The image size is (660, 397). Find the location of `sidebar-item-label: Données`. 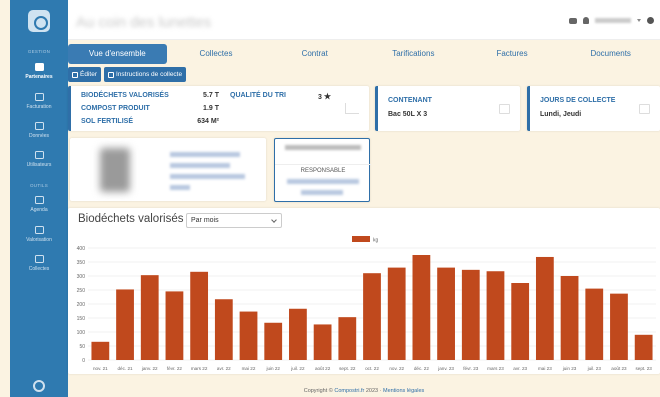

sidebar-item-label: Données is located at coordinates (38, 136).